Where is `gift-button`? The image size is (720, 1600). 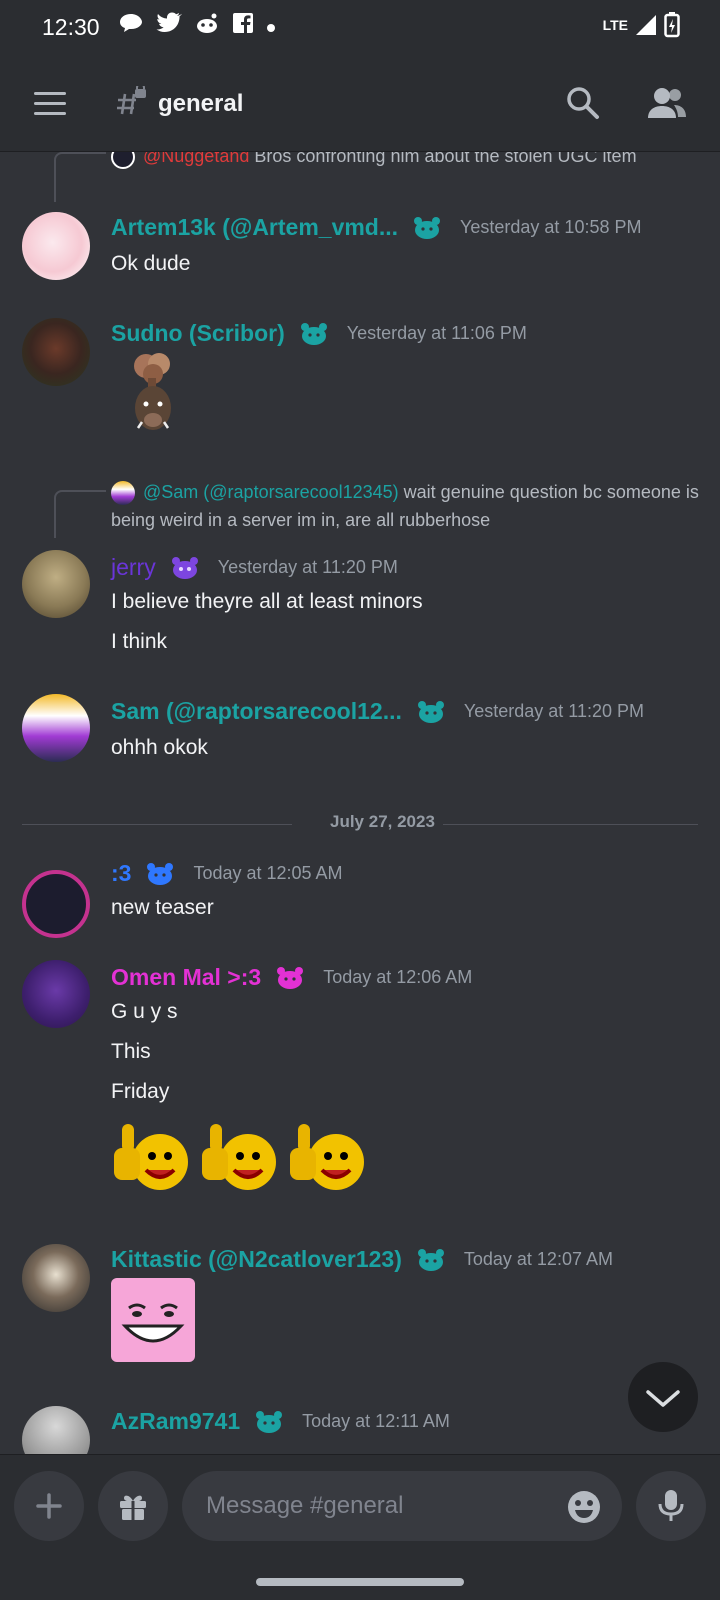 gift-button is located at coordinates (133, 1506).